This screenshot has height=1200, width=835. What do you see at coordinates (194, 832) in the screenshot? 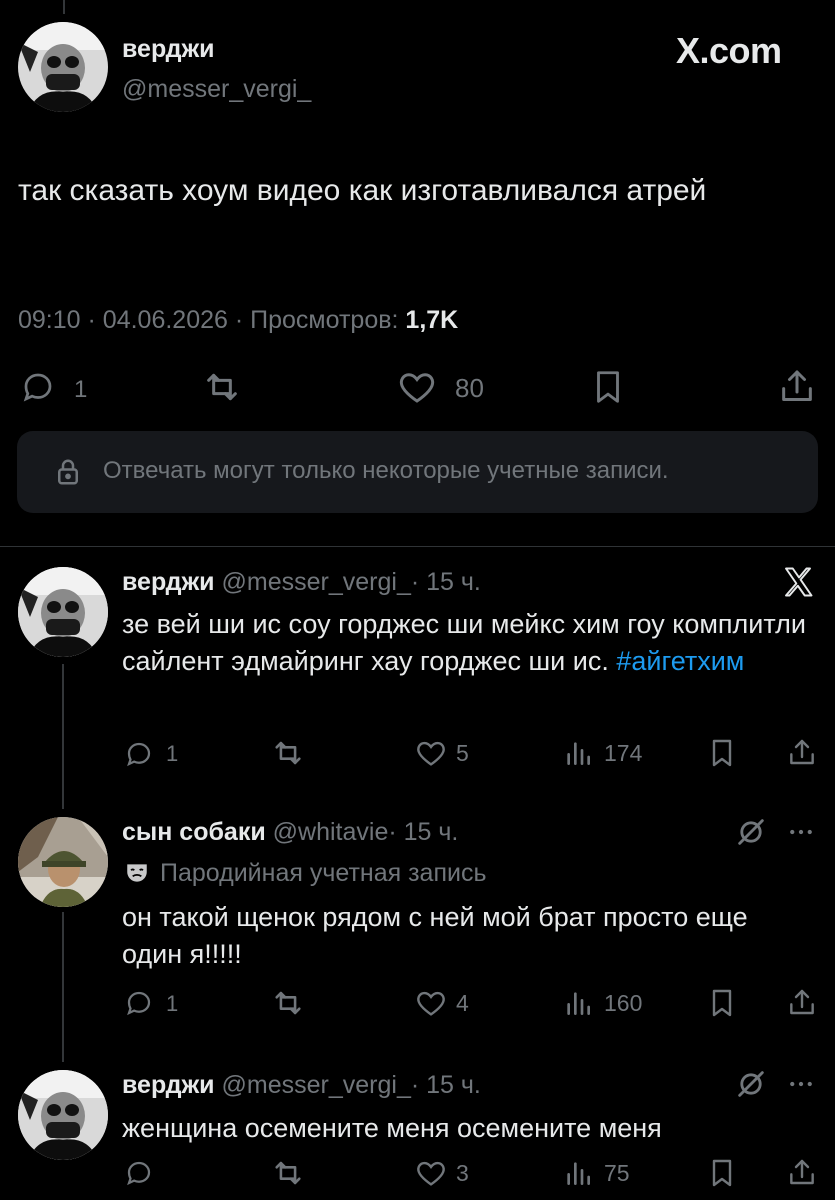
I see `author-name: сын собаки` at bounding box center [194, 832].